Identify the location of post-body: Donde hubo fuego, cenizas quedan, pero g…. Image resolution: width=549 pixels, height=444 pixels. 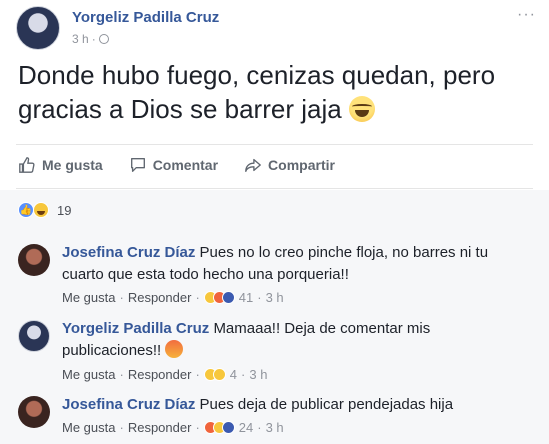
(257, 92).